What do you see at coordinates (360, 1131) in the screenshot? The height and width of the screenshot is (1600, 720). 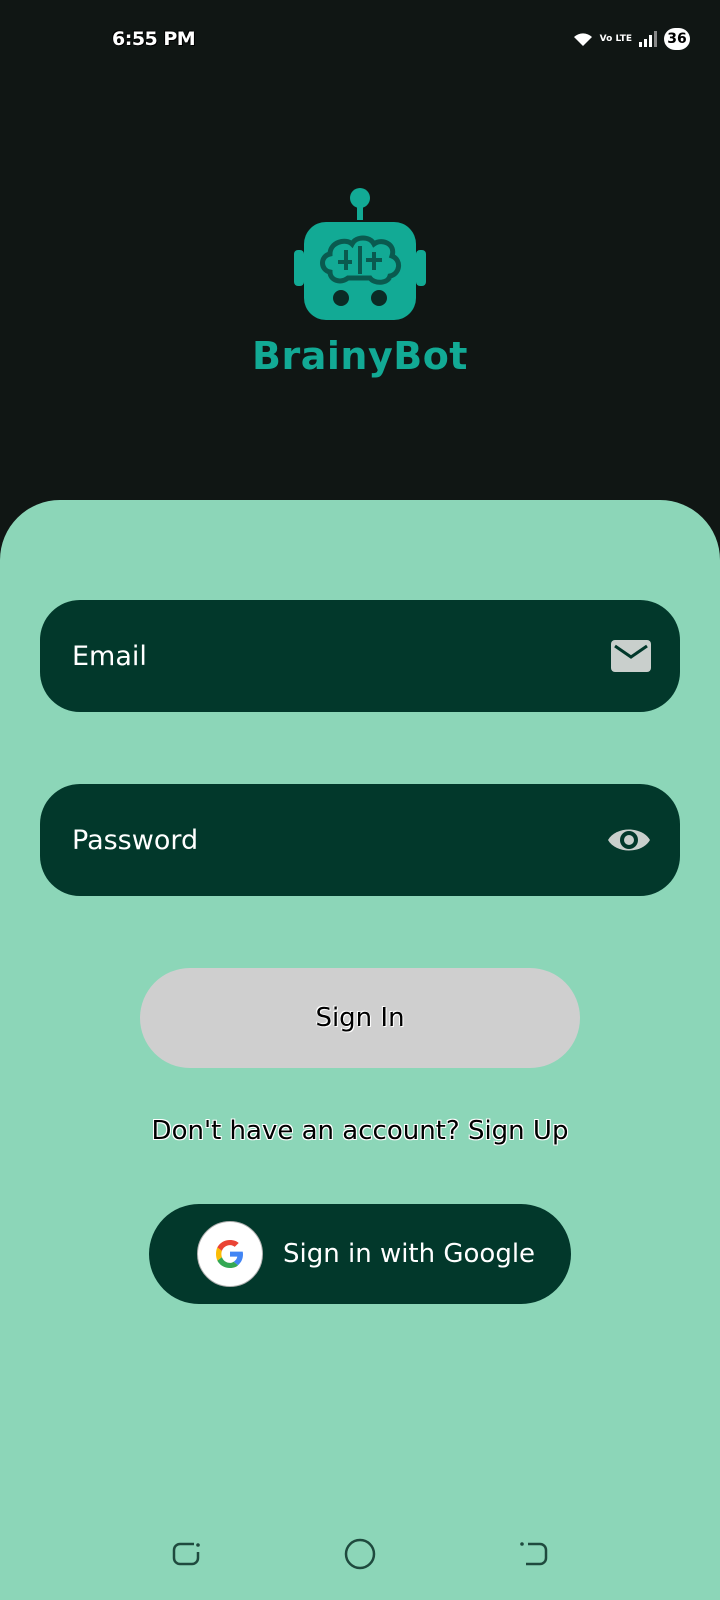 I see `sign-up-link: Don't have an account? Sign Up` at bounding box center [360, 1131].